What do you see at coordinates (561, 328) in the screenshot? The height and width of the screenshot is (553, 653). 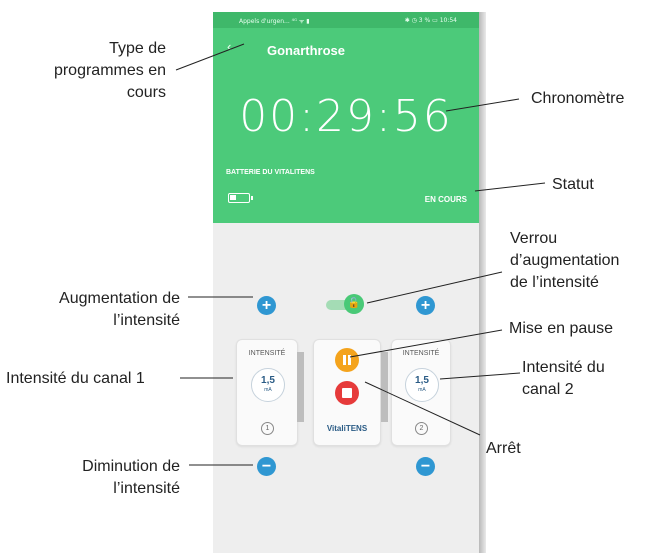 I see `annotation-pause: Mise en pause` at bounding box center [561, 328].